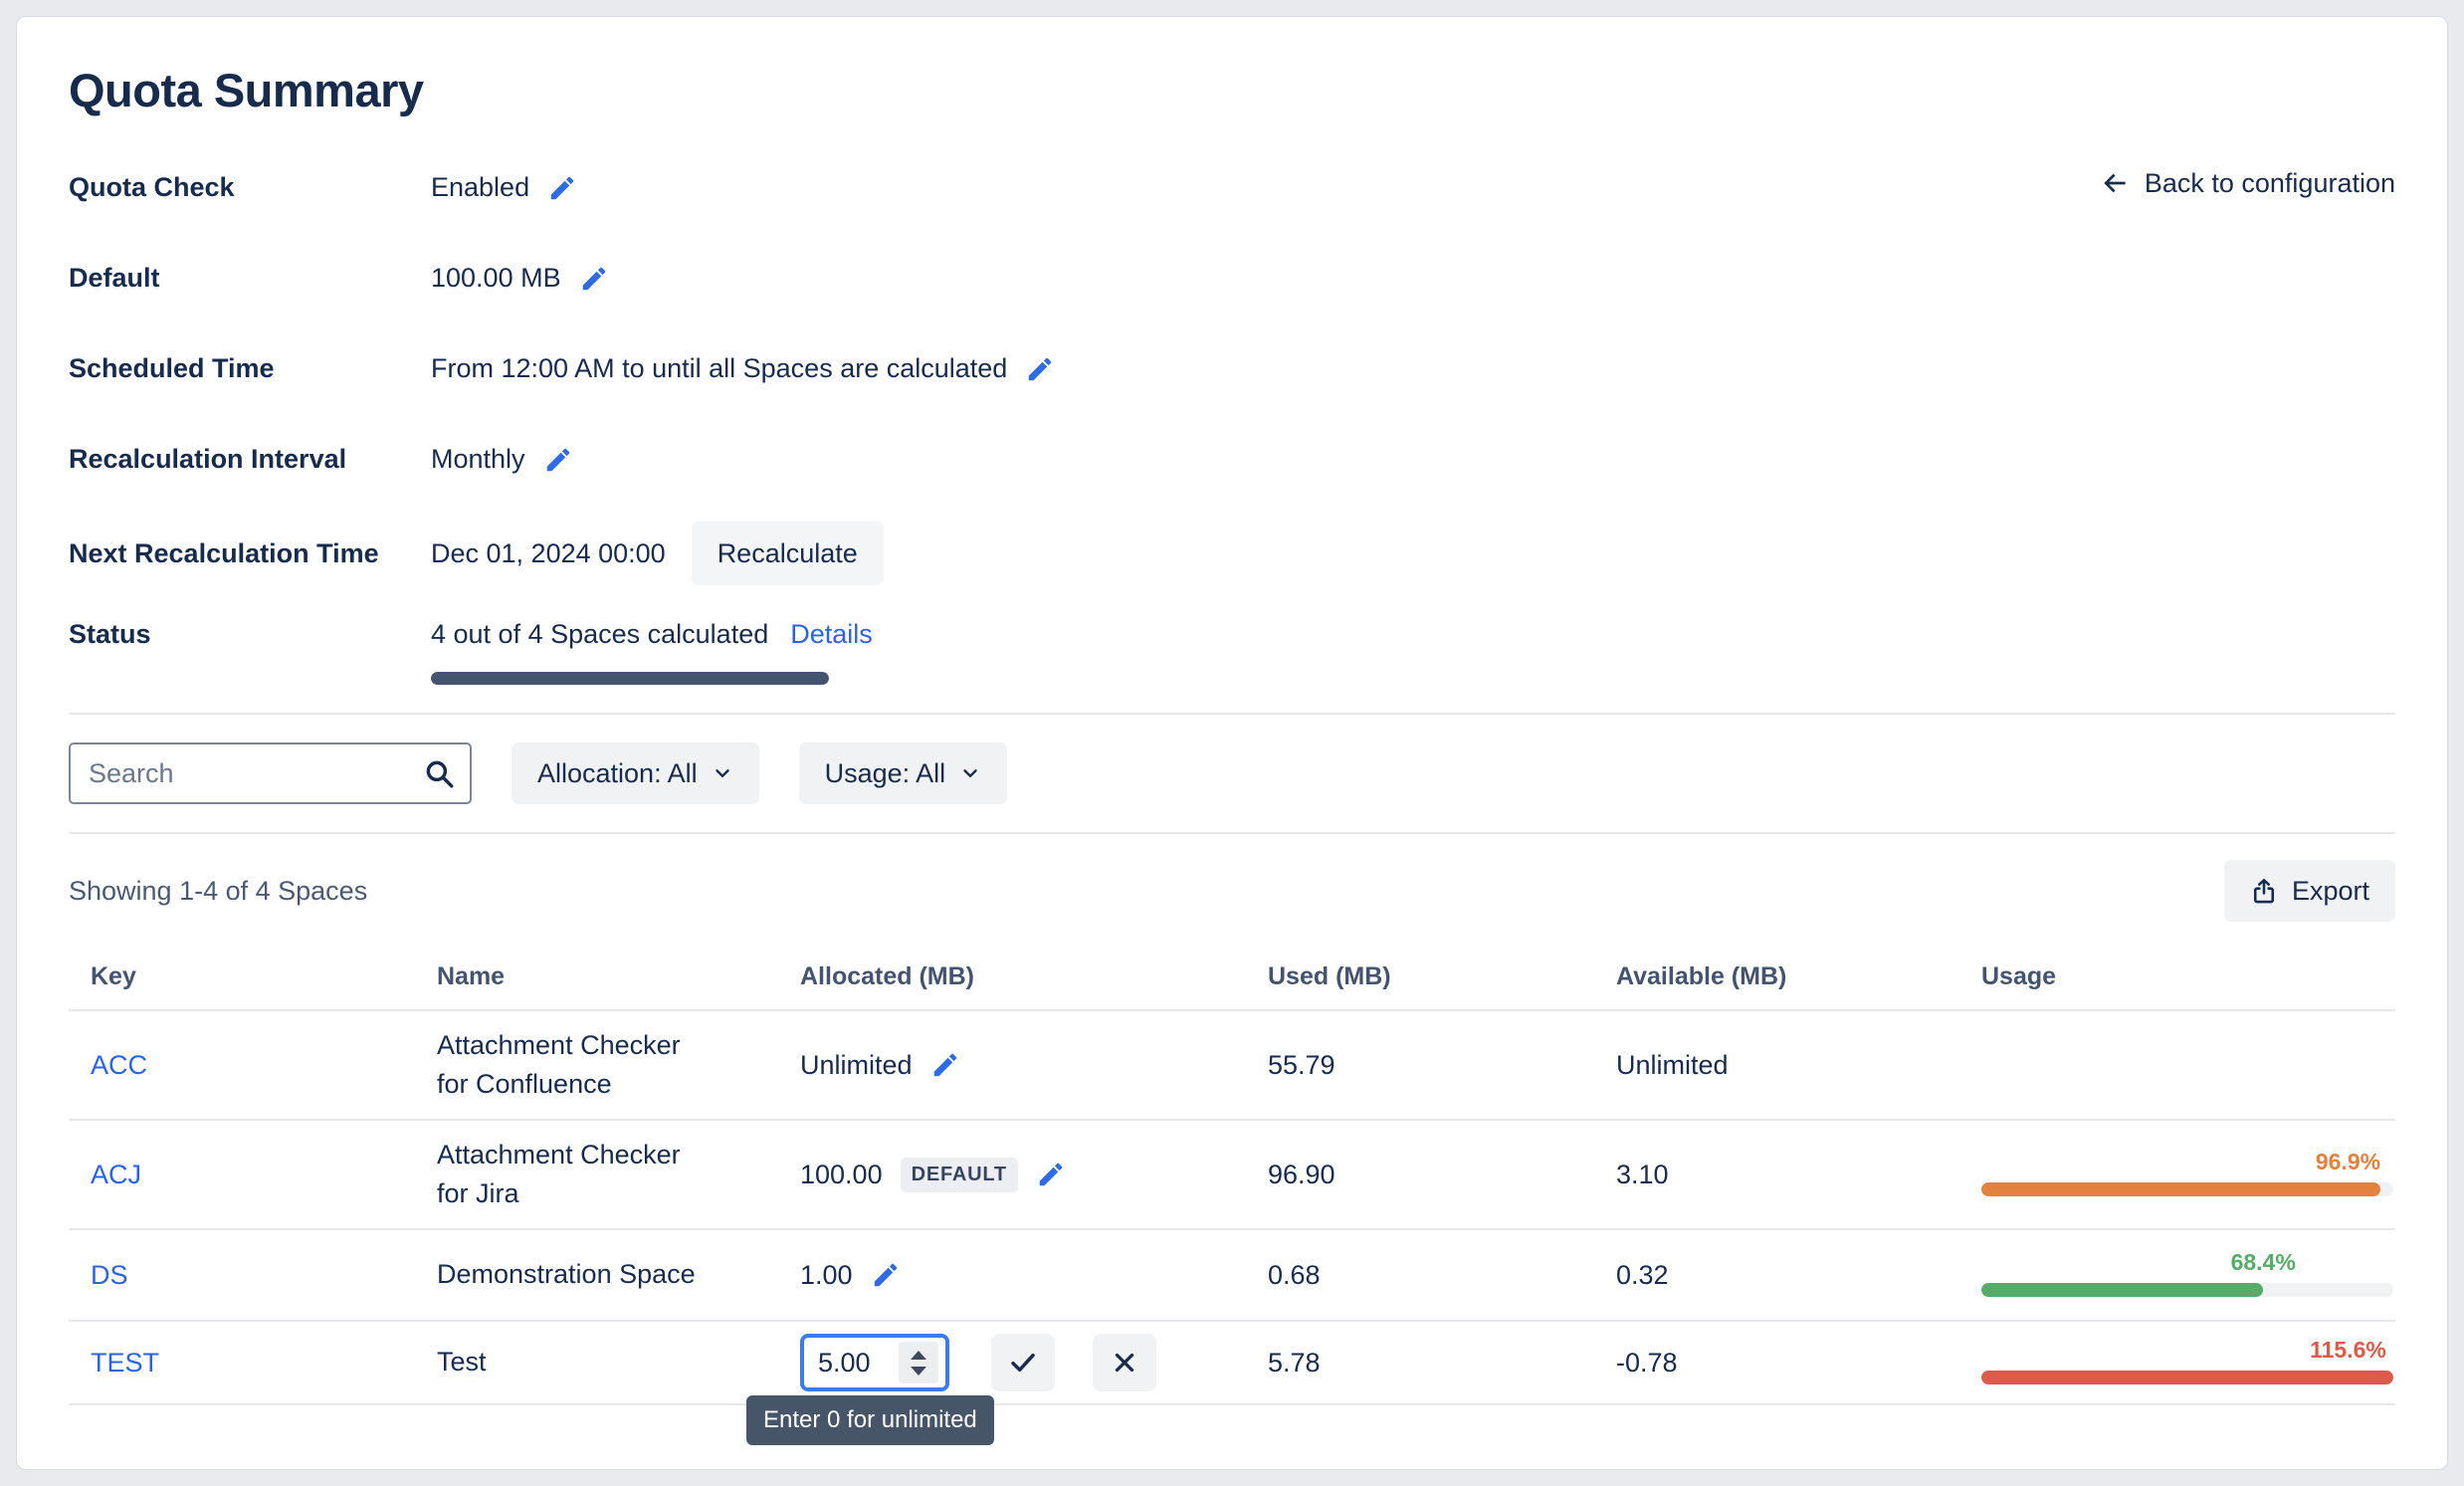  I want to click on default-value: 100.00 MB, so click(496, 278).